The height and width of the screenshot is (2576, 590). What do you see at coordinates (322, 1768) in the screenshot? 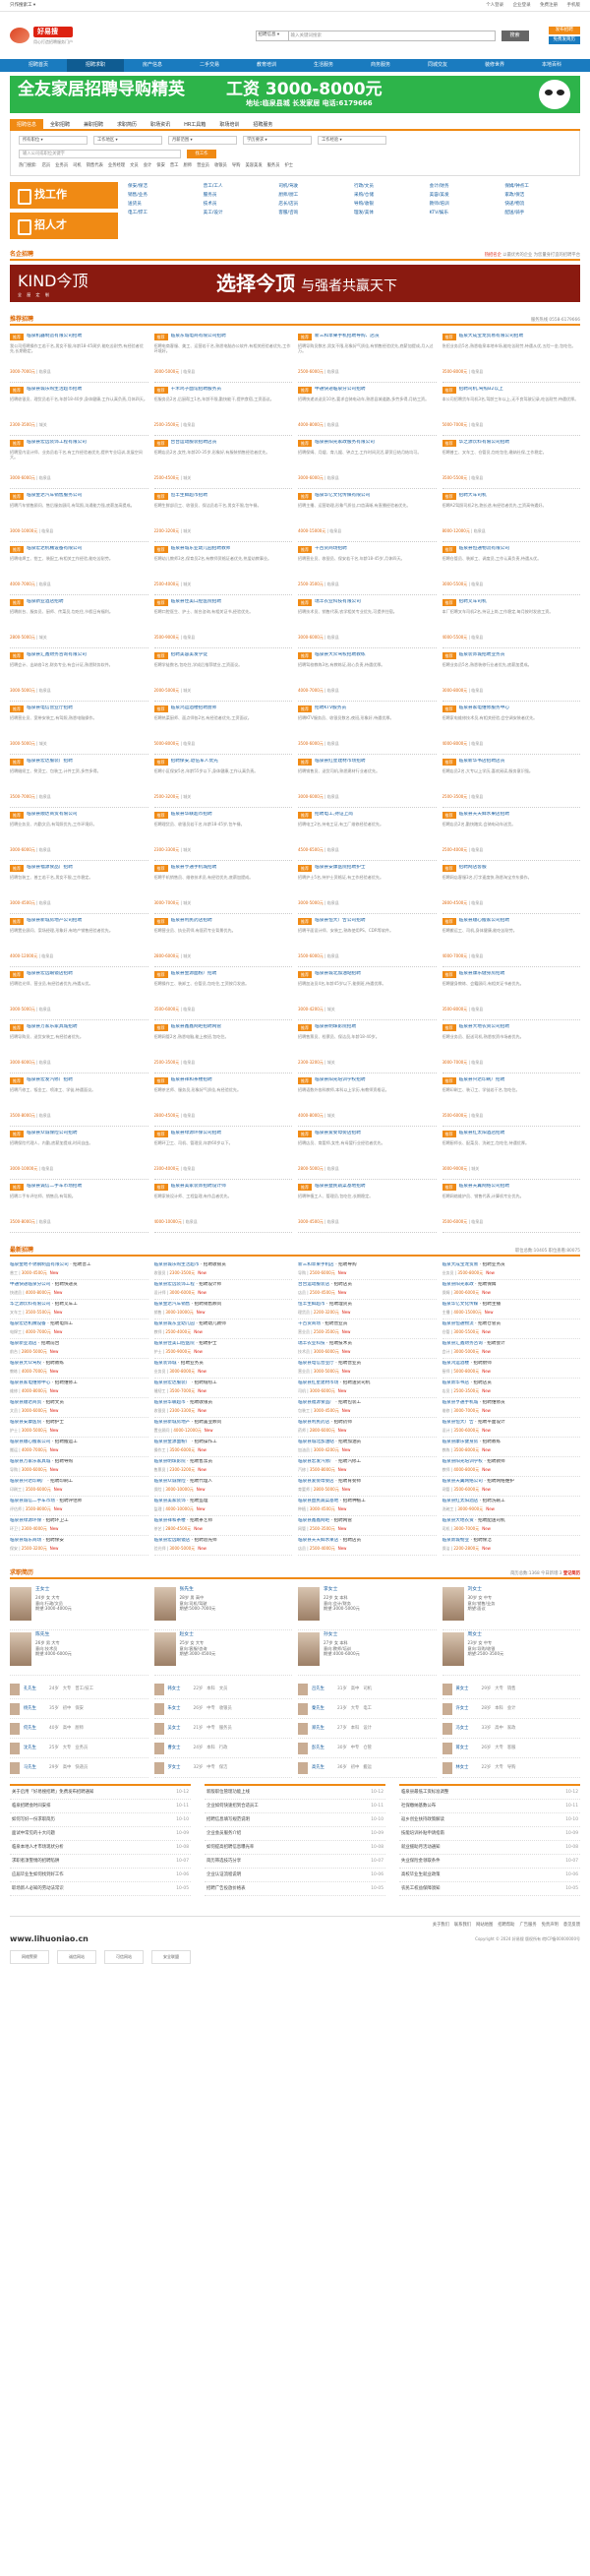
I see `resume-name: 高先生` at bounding box center [322, 1768].